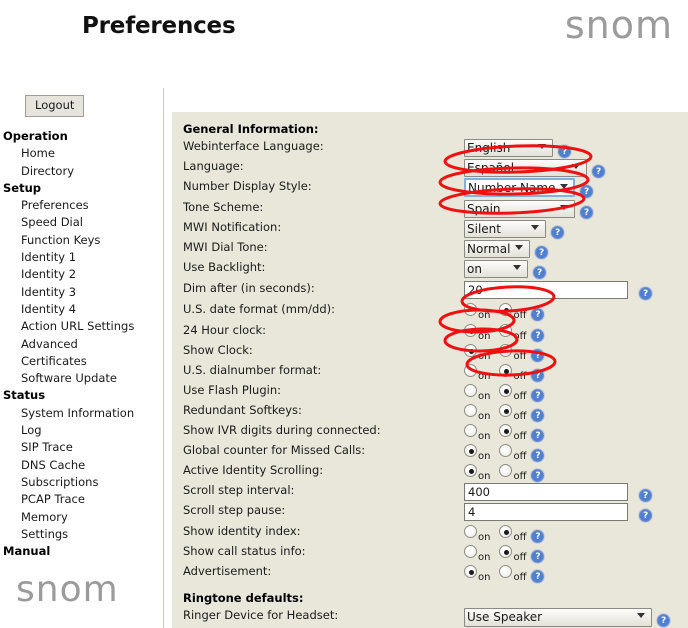  Describe the element at coordinates (435, 491) in the screenshot. I see `row-scroll-step-interval: Scroll step interval: ?` at that location.